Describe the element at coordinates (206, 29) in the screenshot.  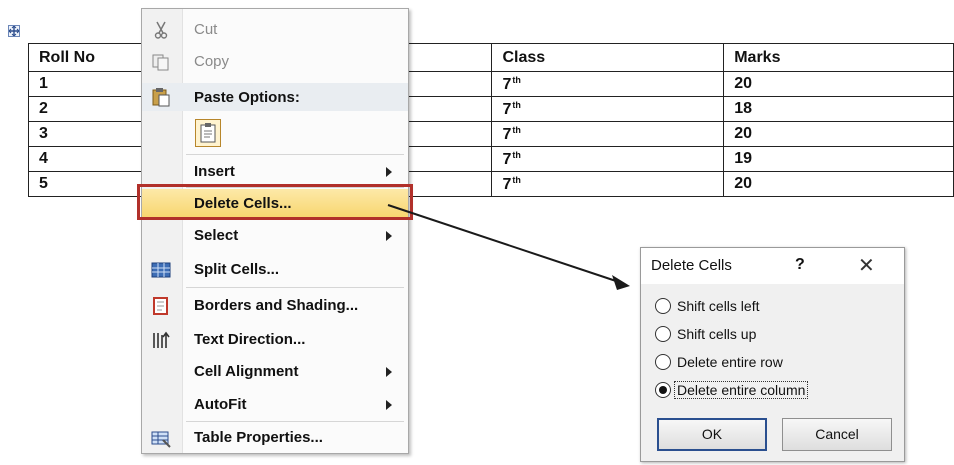
I see `menu-item-label: Cut` at that location.